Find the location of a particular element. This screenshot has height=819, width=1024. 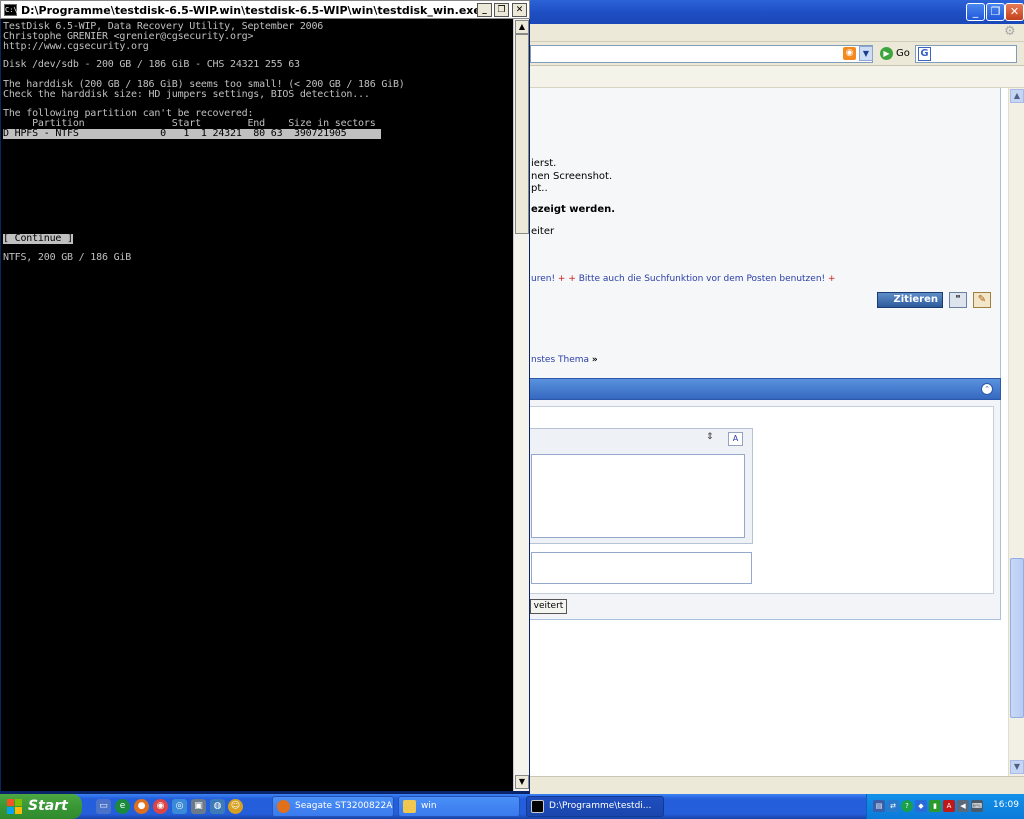

post-text-line: nen Screenshot. is located at coordinates (572, 176).